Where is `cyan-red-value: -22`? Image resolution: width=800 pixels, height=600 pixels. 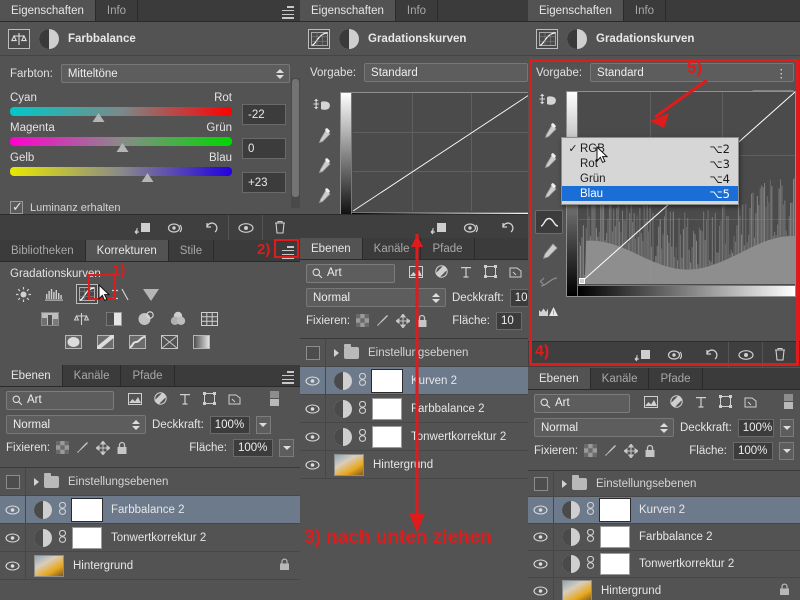 cyan-red-value: -22 is located at coordinates (264, 114).